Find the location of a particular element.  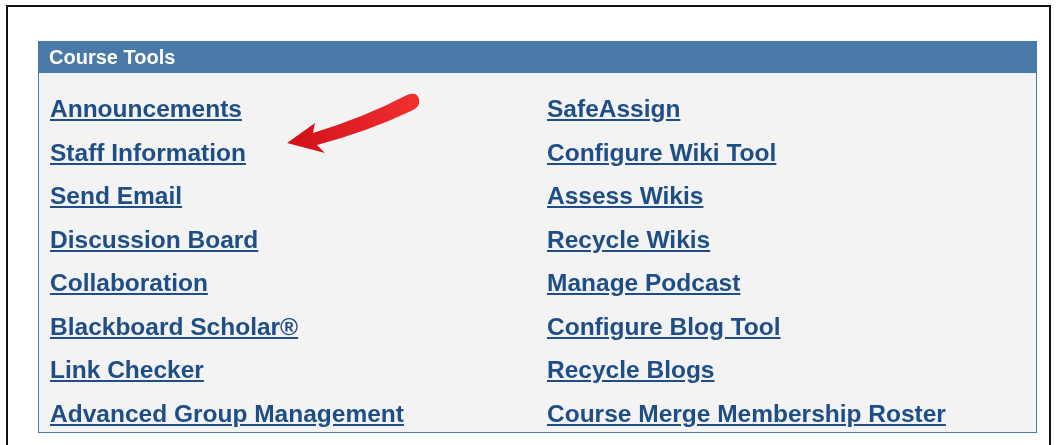

tool-link: Advanced Group Management is located at coordinates (227, 413).